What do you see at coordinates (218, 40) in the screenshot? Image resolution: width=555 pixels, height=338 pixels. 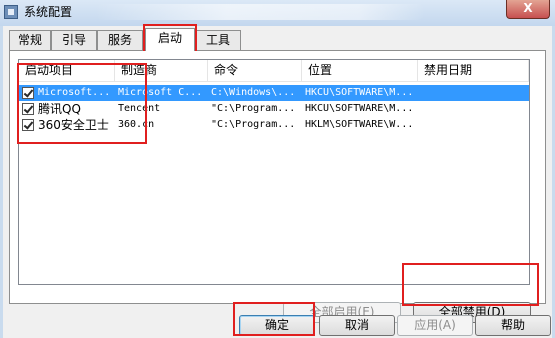 I see `tab-tools: 工具` at bounding box center [218, 40].